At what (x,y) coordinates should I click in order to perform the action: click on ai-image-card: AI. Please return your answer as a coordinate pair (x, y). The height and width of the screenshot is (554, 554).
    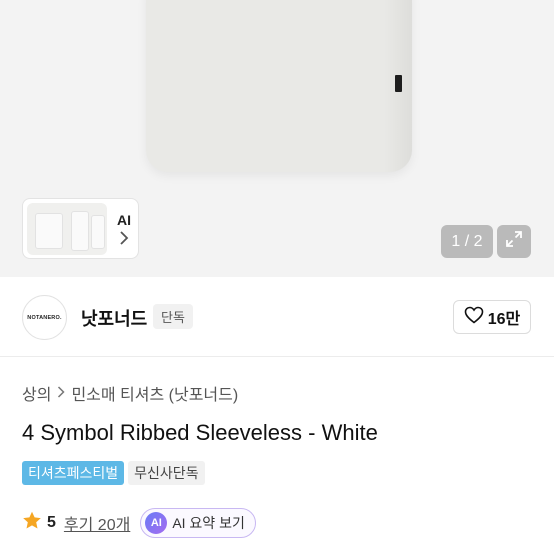
    Looking at the image, I should click on (80, 228).